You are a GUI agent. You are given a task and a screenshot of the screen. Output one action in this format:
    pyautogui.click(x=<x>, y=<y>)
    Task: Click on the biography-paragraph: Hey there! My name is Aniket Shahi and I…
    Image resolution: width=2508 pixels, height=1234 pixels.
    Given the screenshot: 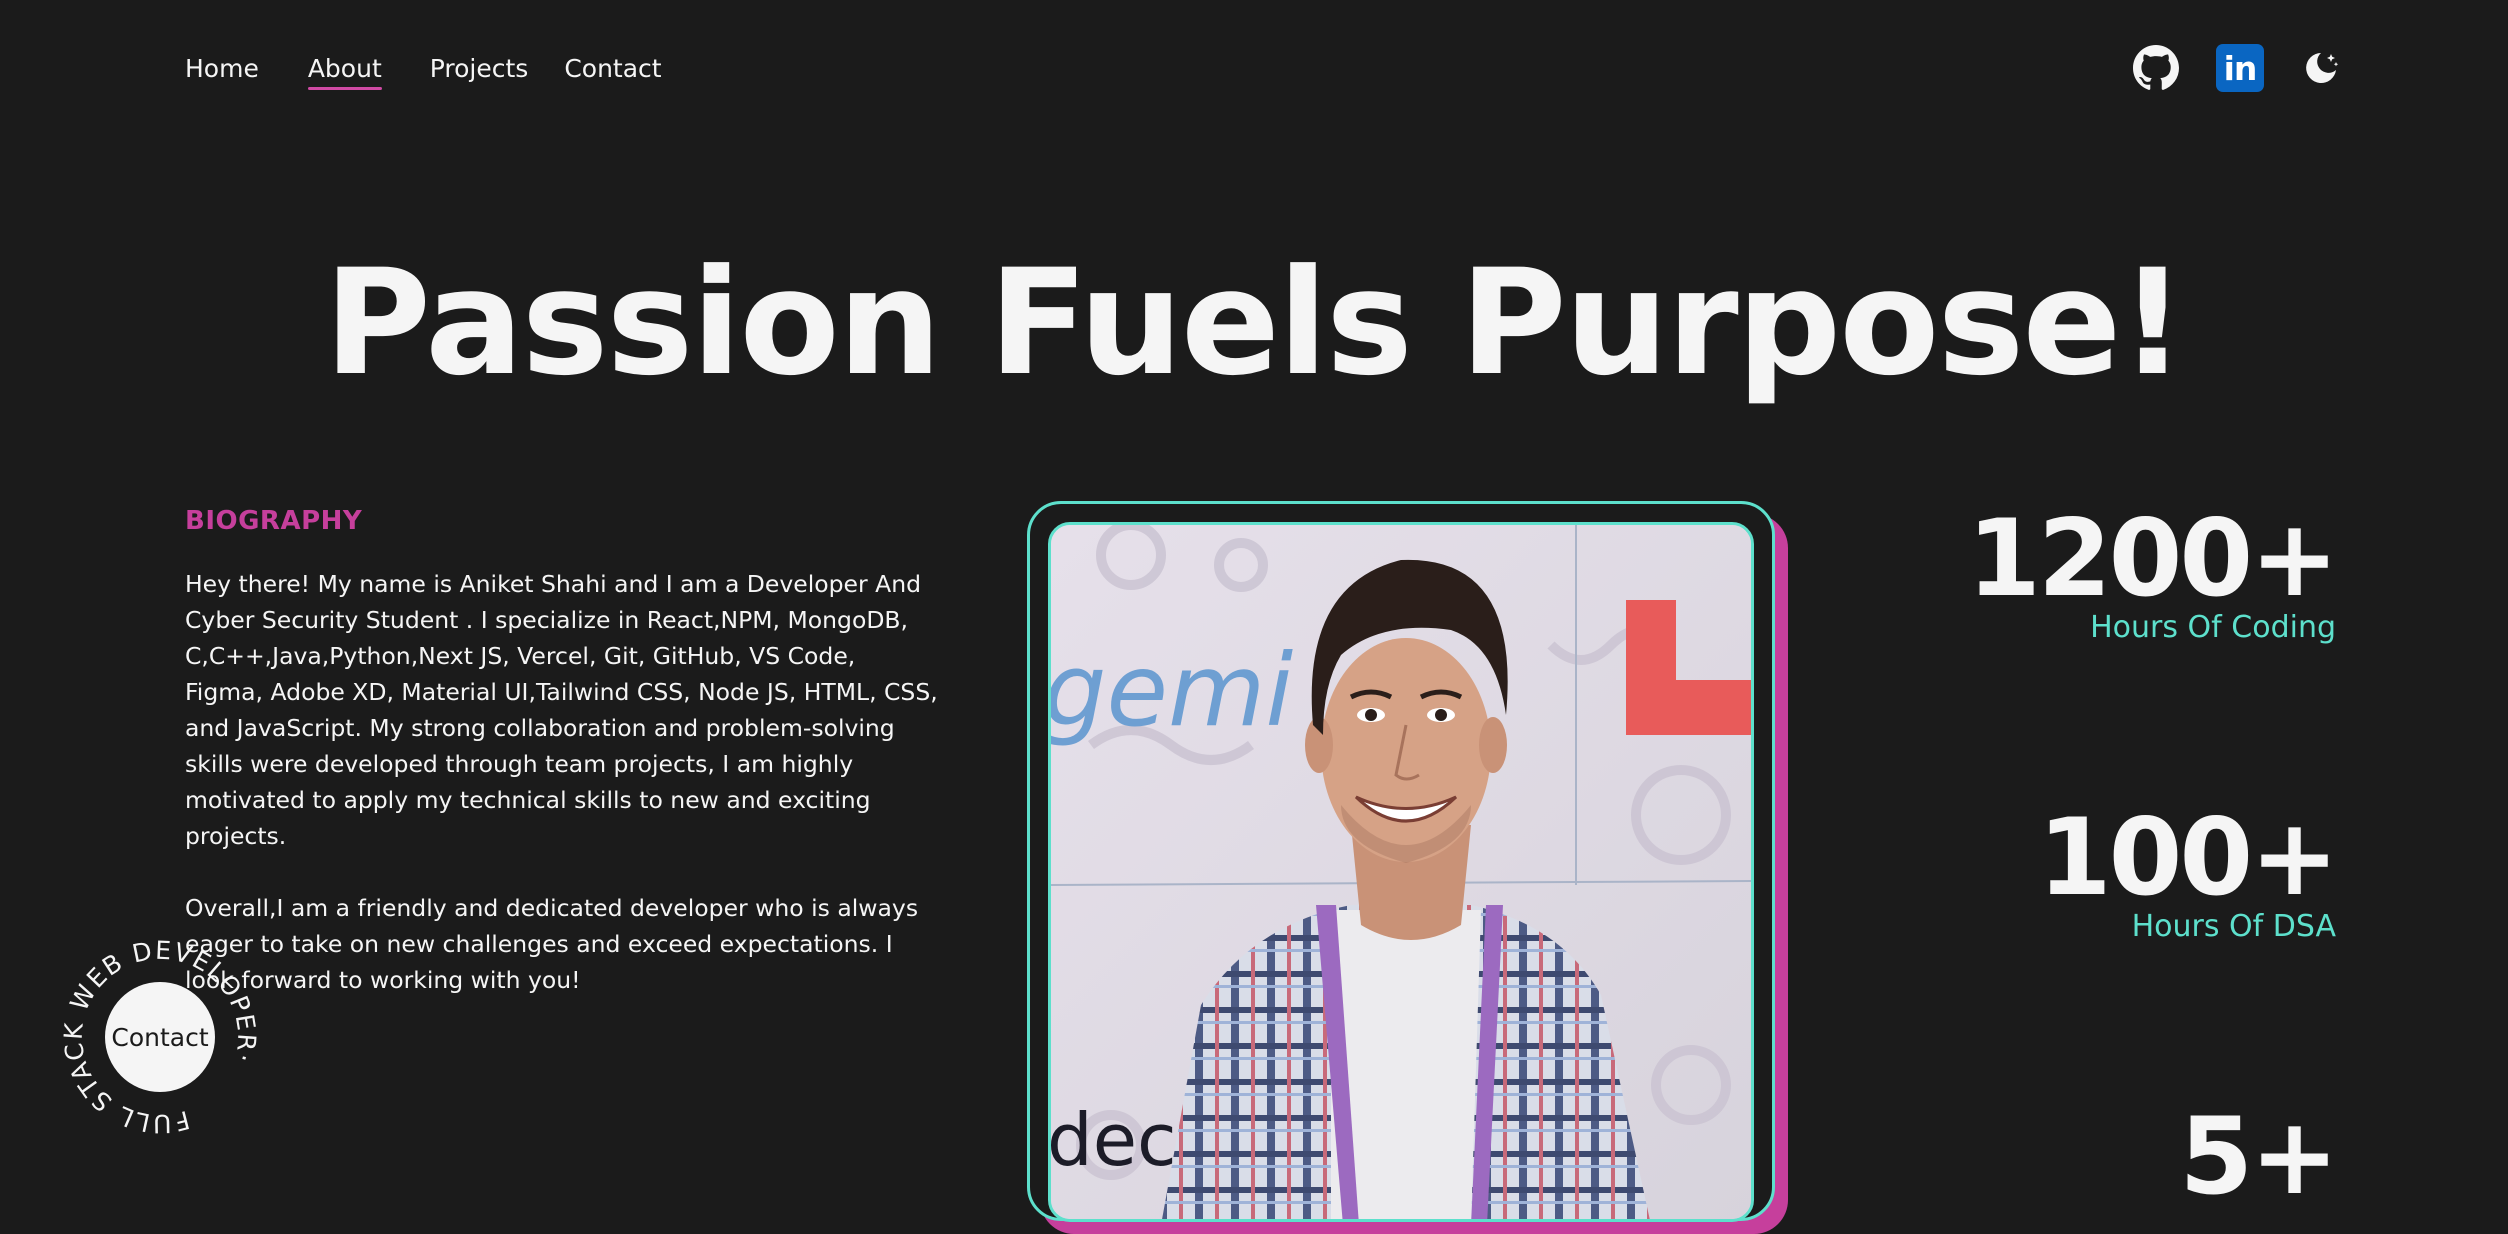 What is the action you would take?
    pyautogui.click(x=561, y=710)
    